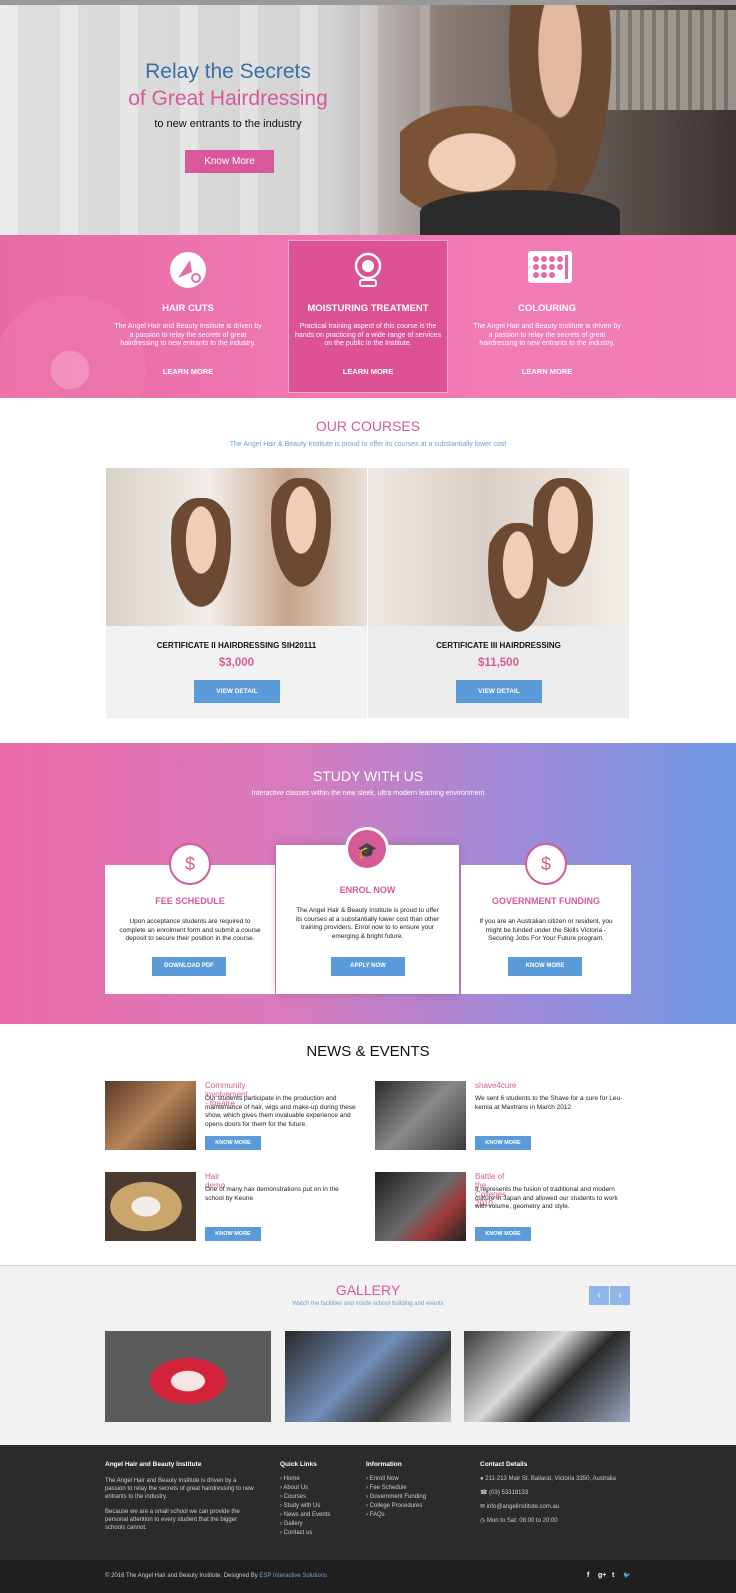 The width and height of the screenshot is (736, 1593). Describe the element at coordinates (546, 864) in the screenshot. I see `funding-icon: $` at that location.